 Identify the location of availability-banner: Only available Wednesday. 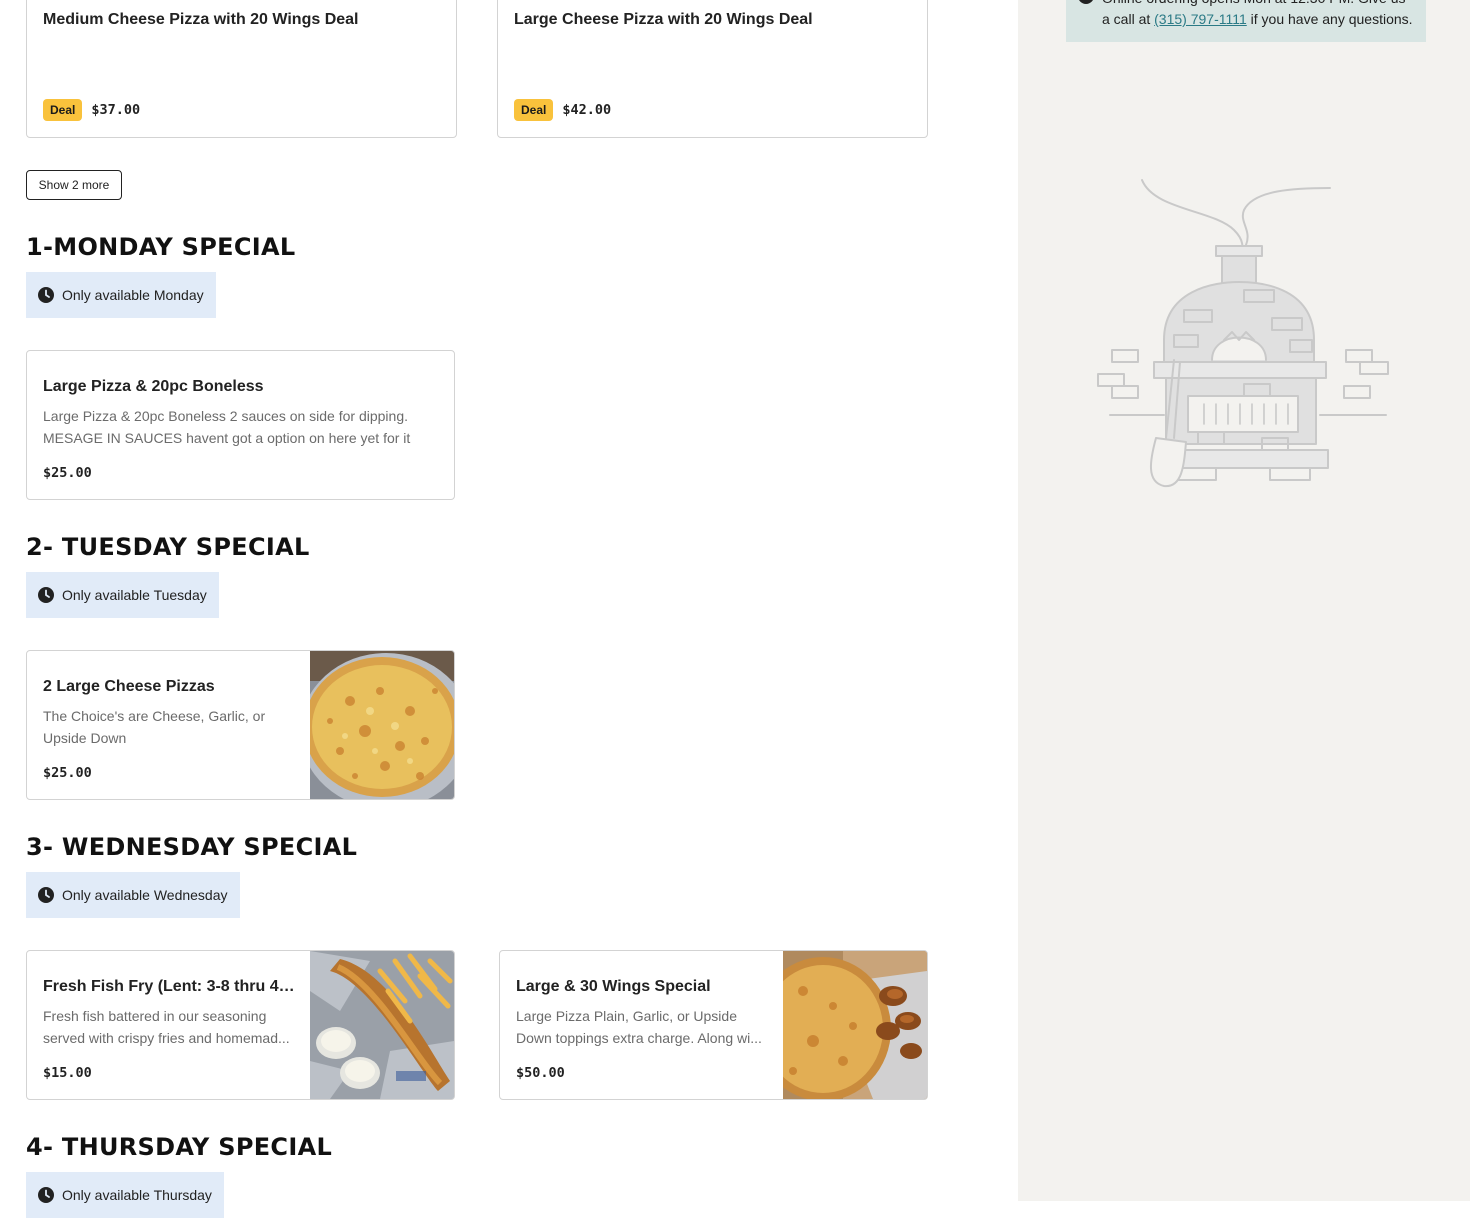
(133, 895).